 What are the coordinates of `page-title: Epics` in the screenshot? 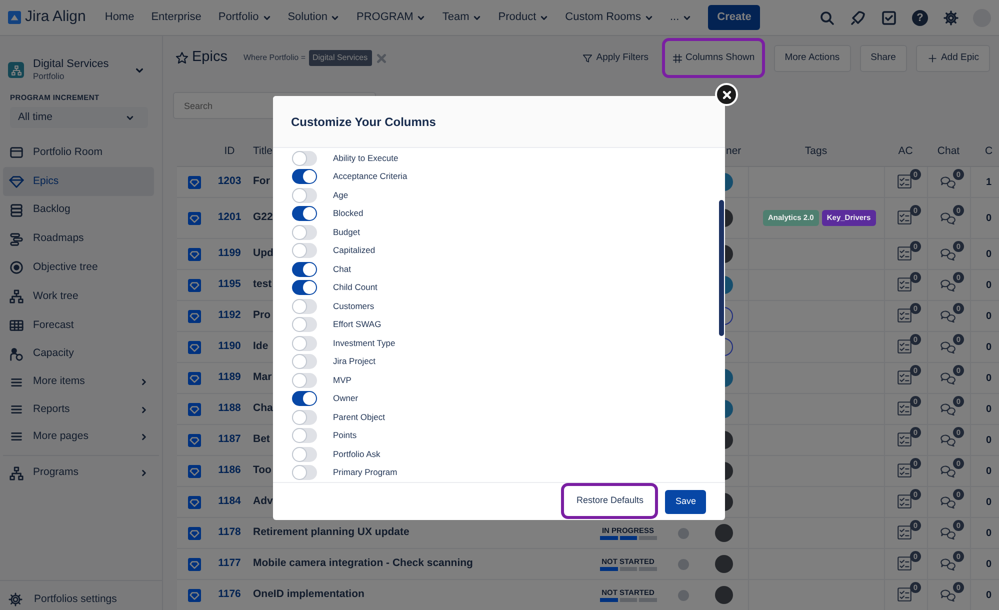 It's located at (210, 58).